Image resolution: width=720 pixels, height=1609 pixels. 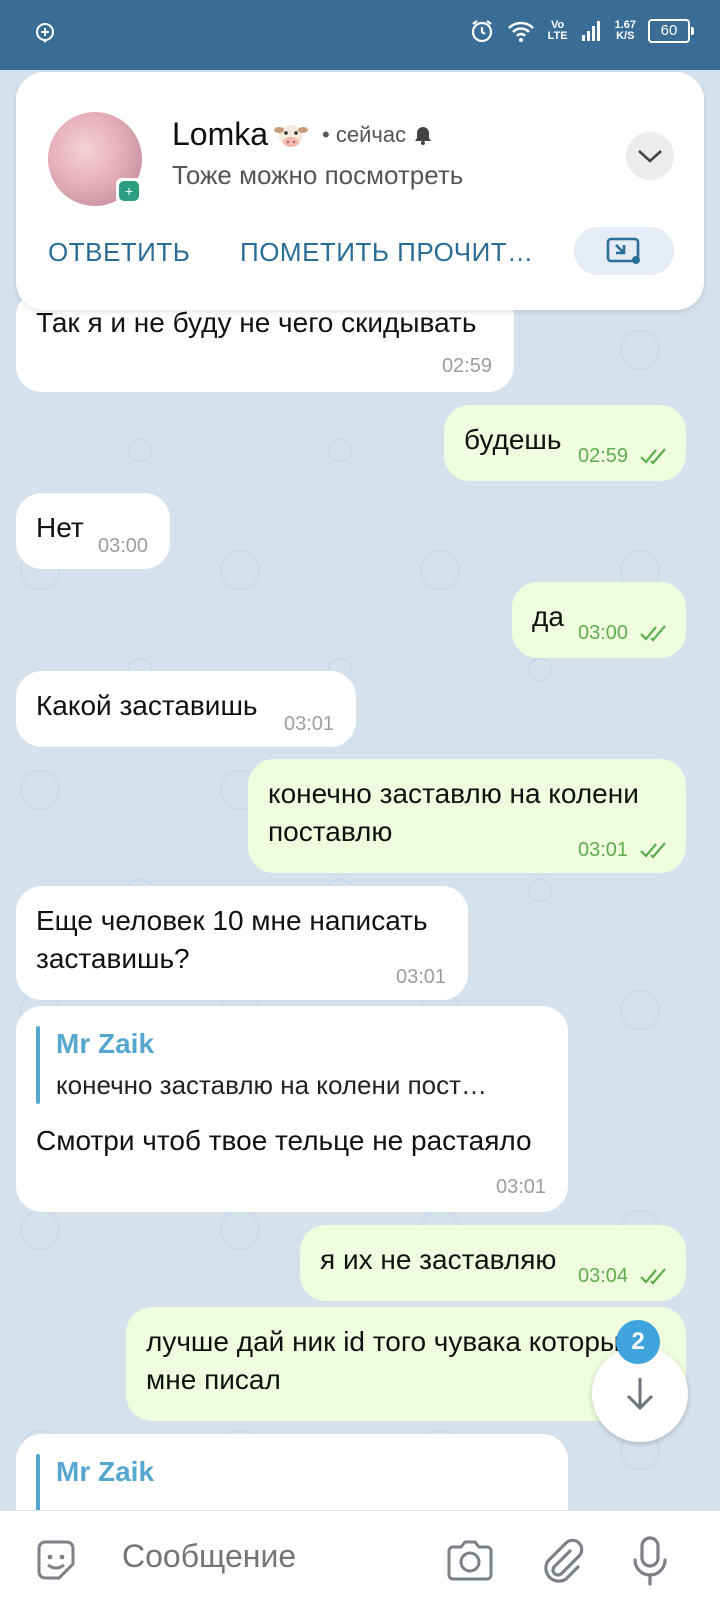 I want to click on message-text: будешь, so click(x=513, y=439).